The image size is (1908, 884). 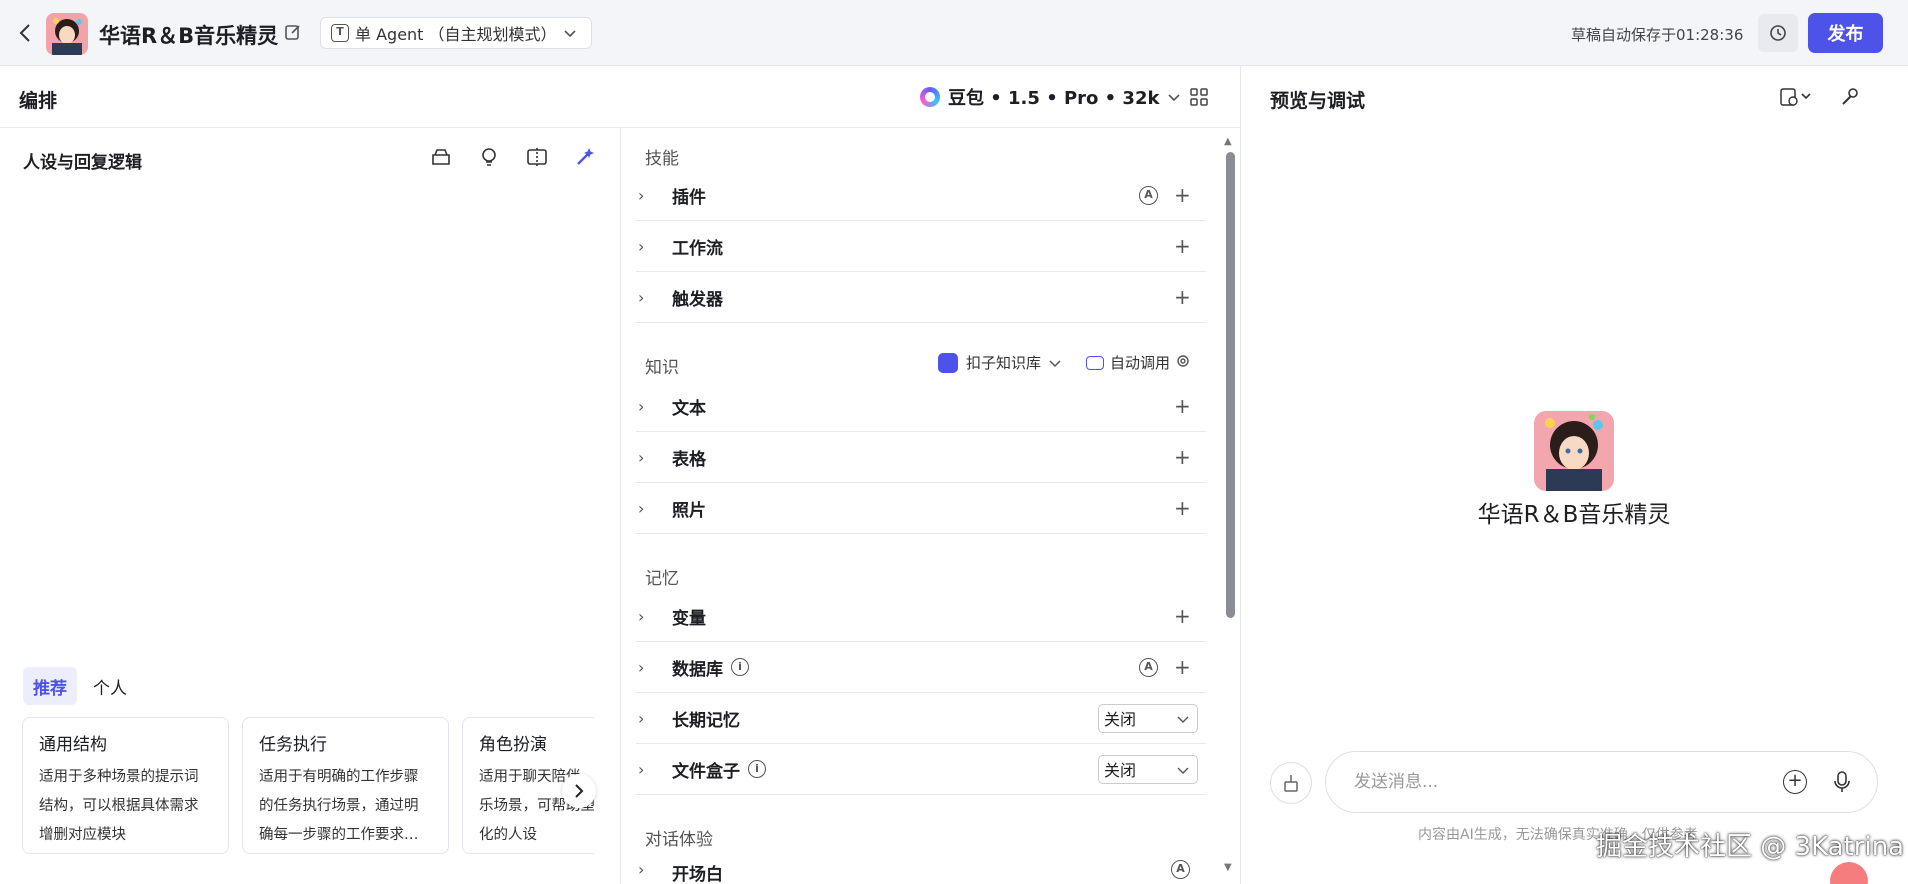 I want to click on agent-mode-label: 单 Agent （自主规划模式）, so click(x=456, y=34).